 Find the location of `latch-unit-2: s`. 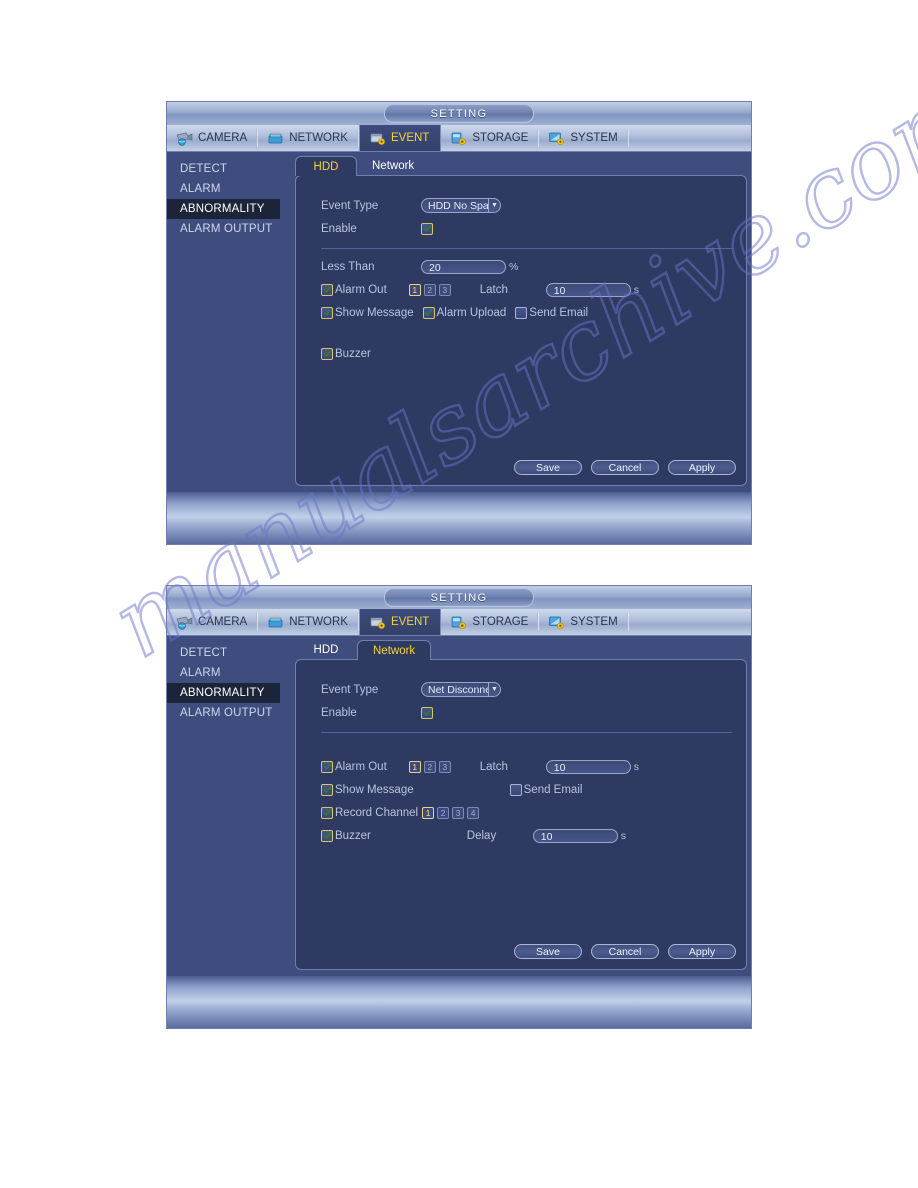

latch-unit-2: s is located at coordinates (636, 766).